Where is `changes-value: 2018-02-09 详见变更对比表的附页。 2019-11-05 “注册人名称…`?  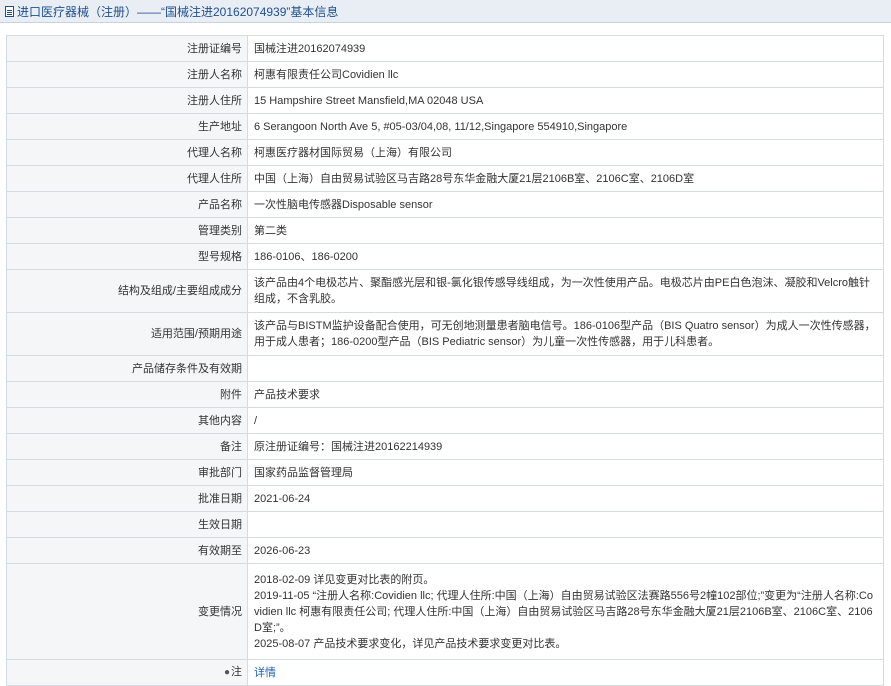 changes-value: 2018-02-09 详见变更对比表的附页。 2019-11-05 “注册人名称… is located at coordinates (565, 611).